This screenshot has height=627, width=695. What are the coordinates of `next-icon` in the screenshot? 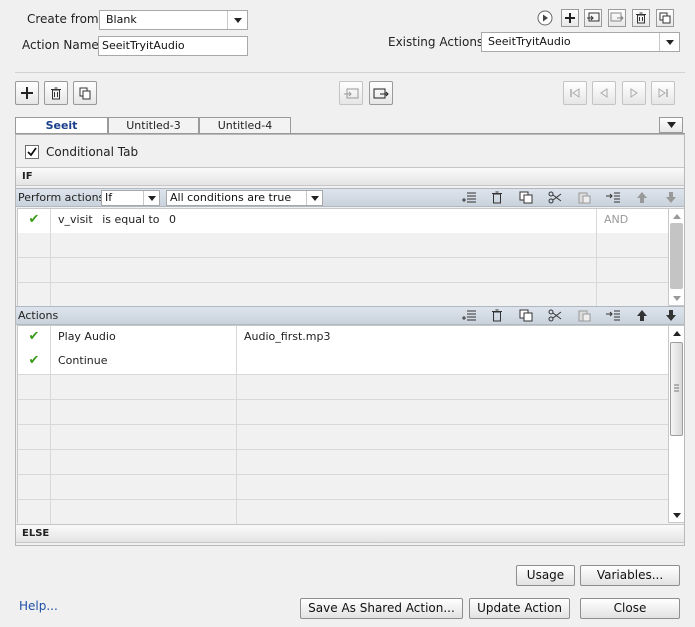 It's located at (634, 93).